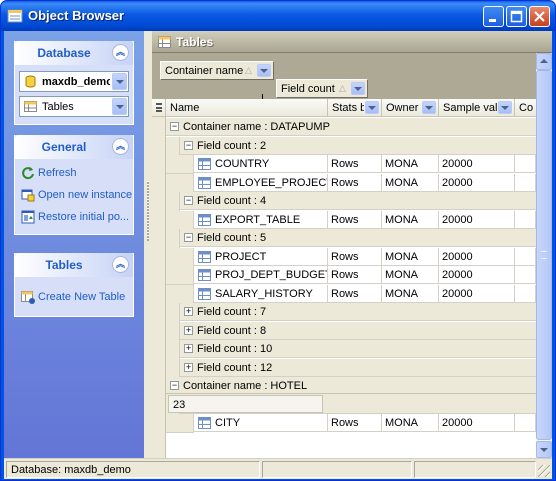  What do you see at coordinates (247, 108) in the screenshot?
I see `column-header-name: Name` at bounding box center [247, 108].